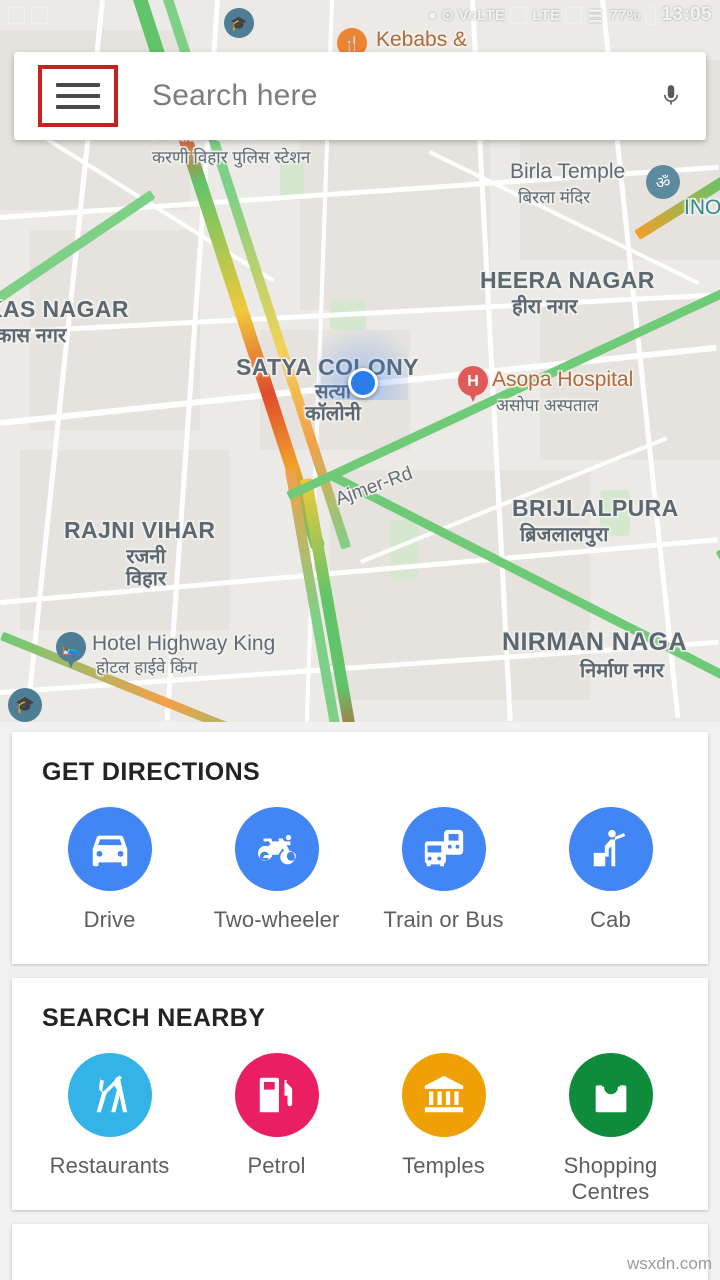  I want to click on alarm-icon: ⏲, so click(447, 15).